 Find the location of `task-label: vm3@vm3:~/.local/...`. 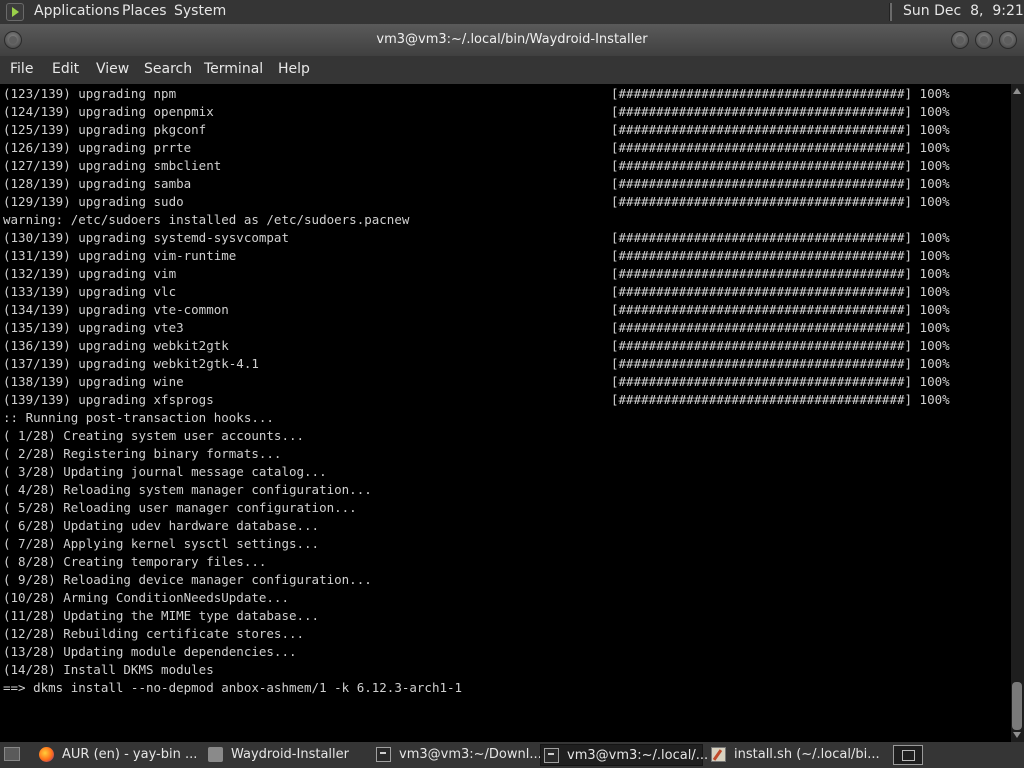

task-label: vm3@vm3:~/.local/... is located at coordinates (638, 755).